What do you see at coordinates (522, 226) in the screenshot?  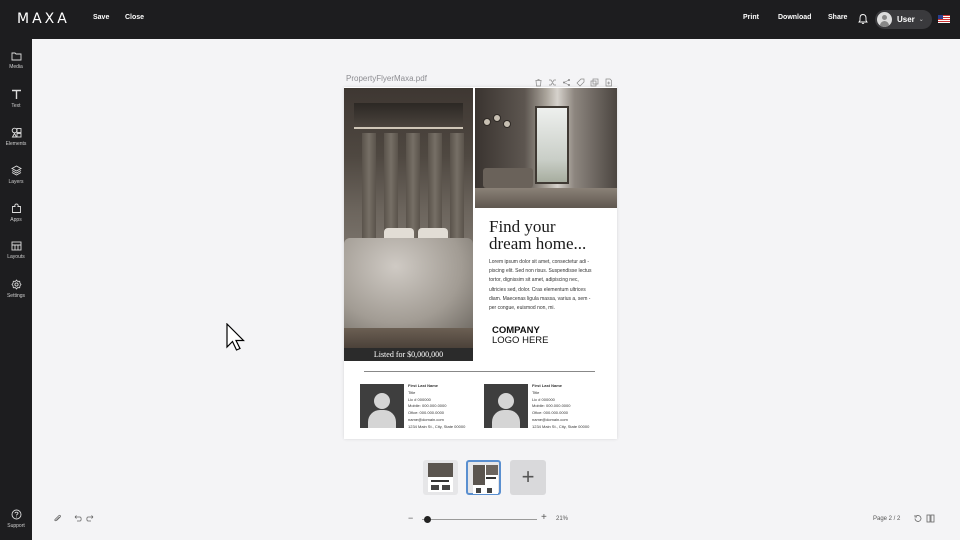 I see `headline-line-1: Find your` at bounding box center [522, 226].